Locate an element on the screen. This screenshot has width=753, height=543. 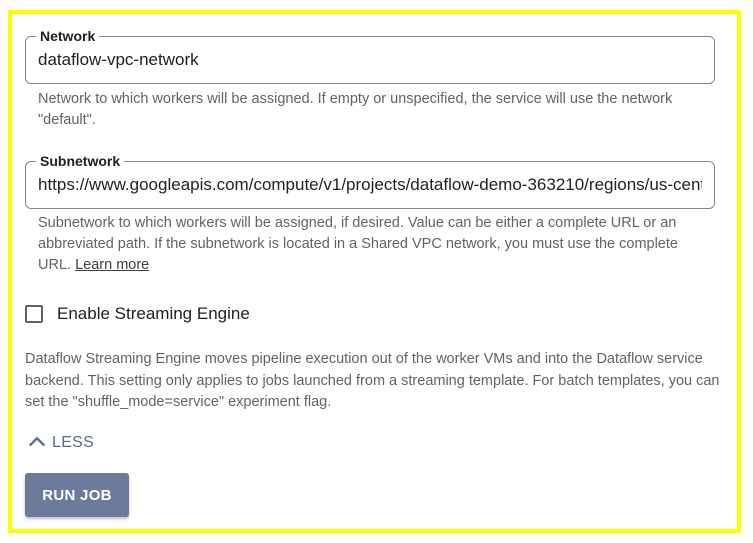
subnetwork-field: Subnetwork is located at coordinates (370, 180).